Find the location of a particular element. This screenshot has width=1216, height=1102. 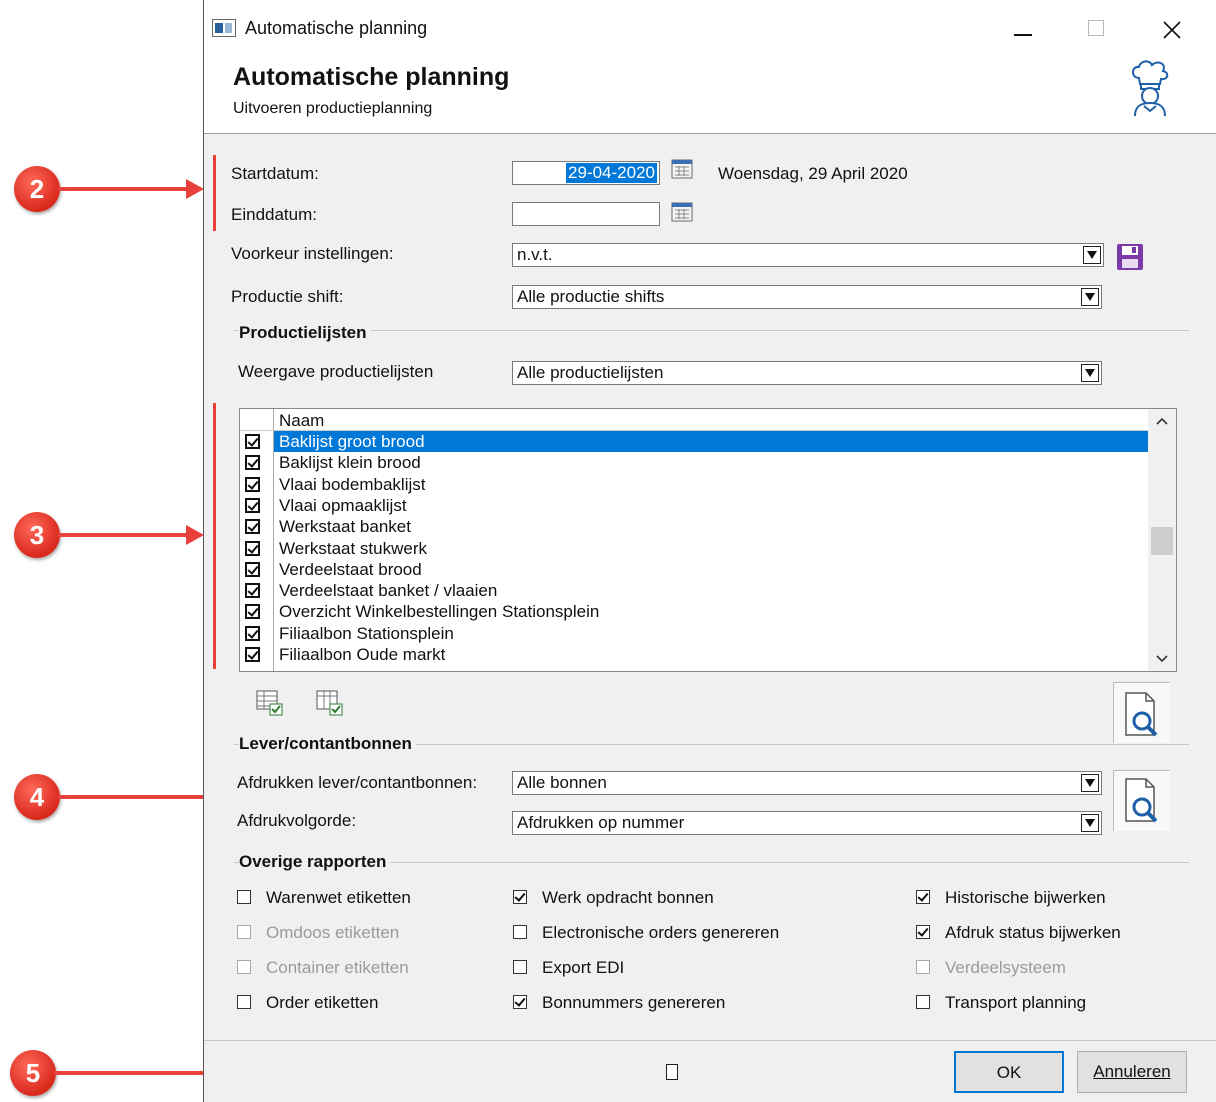

callout-2-arrowhead is located at coordinates (195, 189).